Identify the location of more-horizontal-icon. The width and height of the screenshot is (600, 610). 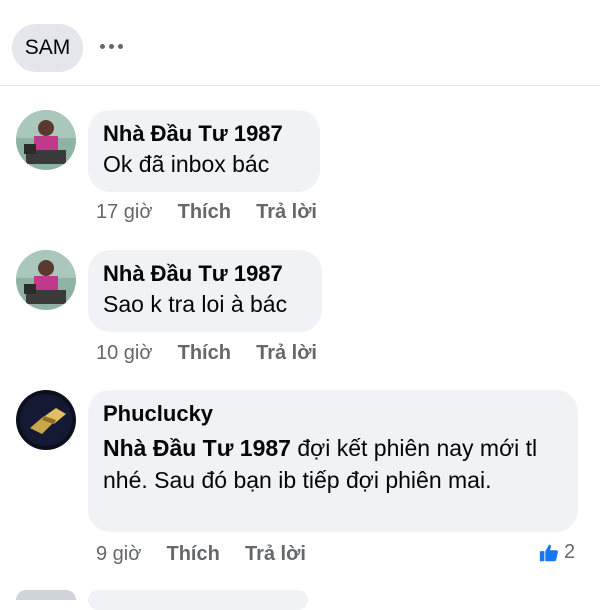
(111, 46).